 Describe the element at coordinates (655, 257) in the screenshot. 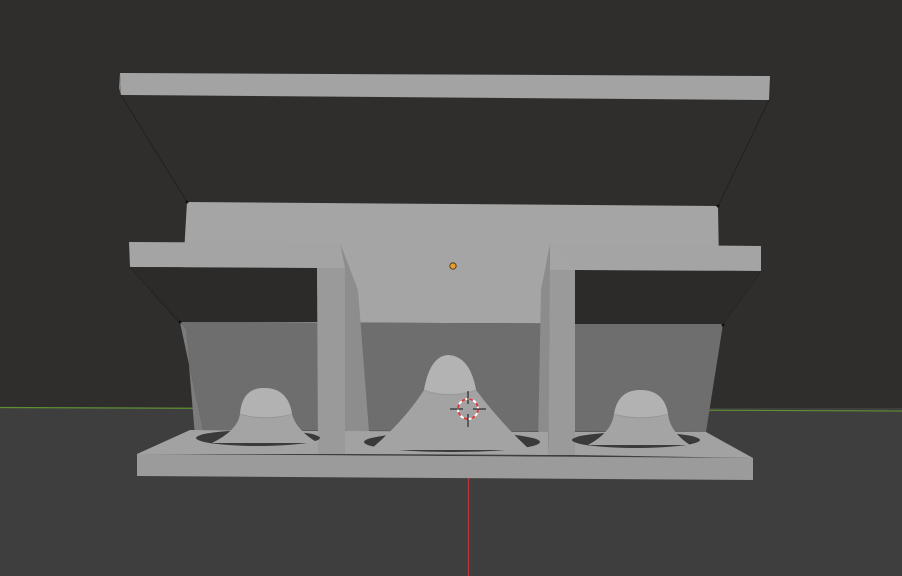

I see `right-shelf-top` at that location.